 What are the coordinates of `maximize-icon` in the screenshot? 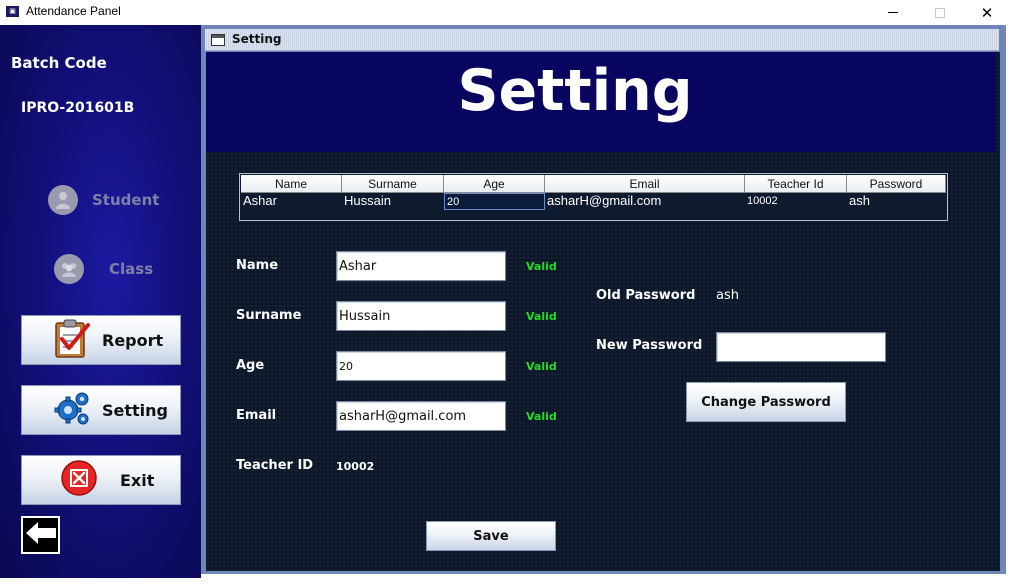 It's located at (940, 12).